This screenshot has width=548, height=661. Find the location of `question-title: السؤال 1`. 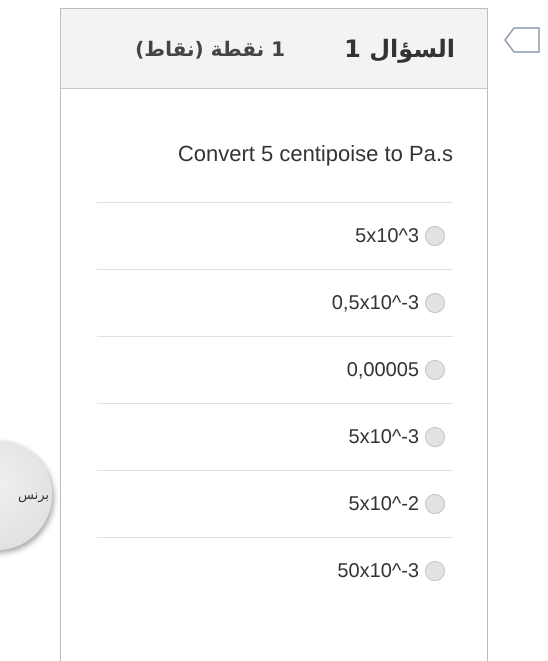

question-title: السؤال 1 is located at coordinates (399, 48).